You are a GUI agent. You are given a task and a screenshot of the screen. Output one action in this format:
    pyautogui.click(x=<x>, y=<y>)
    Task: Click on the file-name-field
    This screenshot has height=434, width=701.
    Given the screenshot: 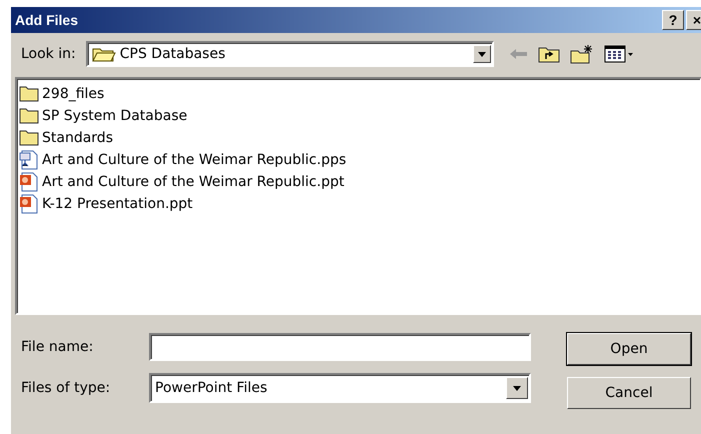 What is the action you would take?
    pyautogui.click(x=340, y=347)
    